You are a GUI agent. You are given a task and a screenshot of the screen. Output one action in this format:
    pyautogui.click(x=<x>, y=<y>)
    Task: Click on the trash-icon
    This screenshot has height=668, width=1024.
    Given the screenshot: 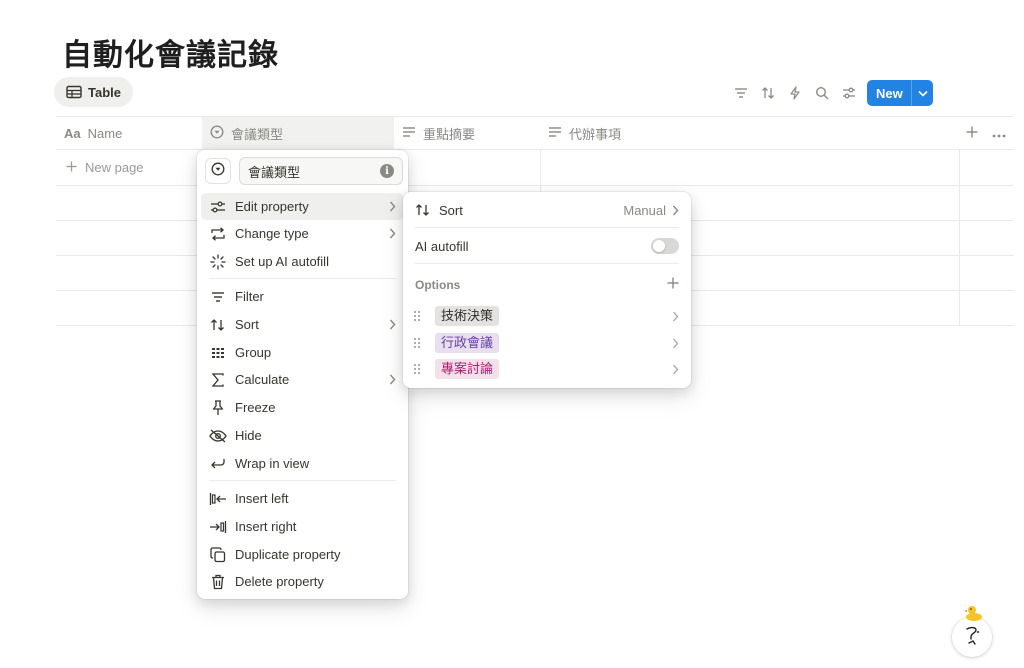 What is the action you would take?
    pyautogui.click(x=218, y=582)
    